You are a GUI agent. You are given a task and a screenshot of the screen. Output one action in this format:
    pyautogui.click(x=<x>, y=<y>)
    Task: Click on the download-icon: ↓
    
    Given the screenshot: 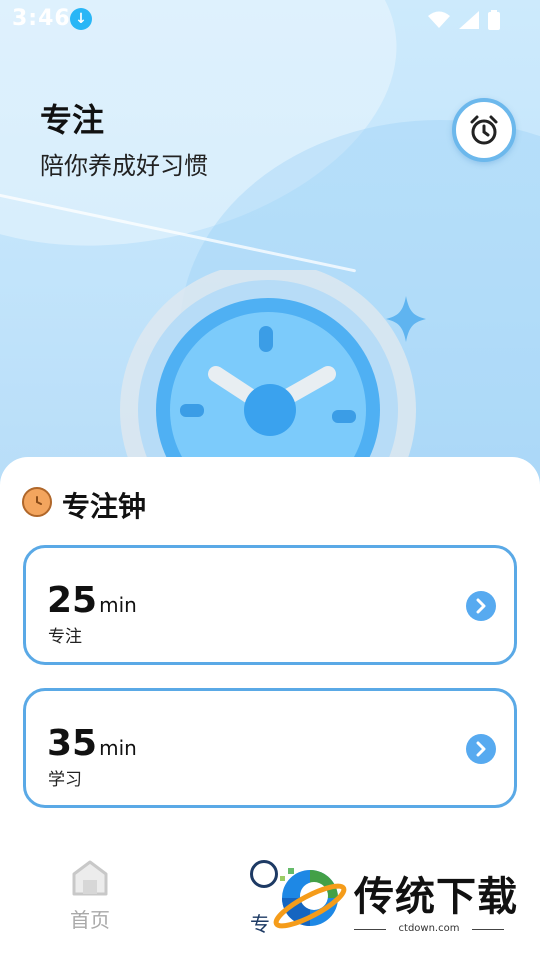 What is the action you would take?
    pyautogui.click(x=81, y=19)
    